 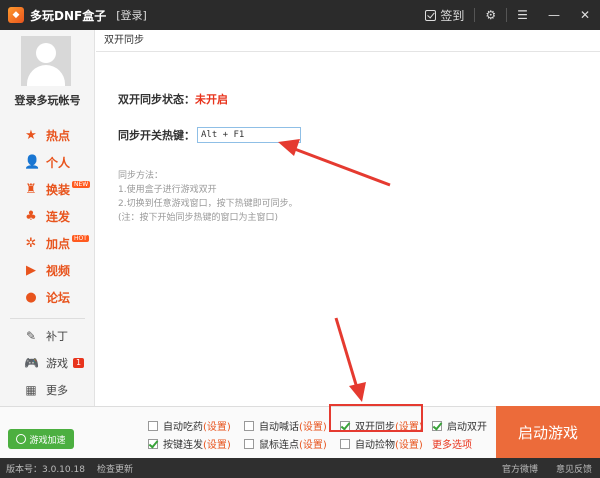 I want to click on sidebar-item-label: 游戏, so click(x=57, y=363).